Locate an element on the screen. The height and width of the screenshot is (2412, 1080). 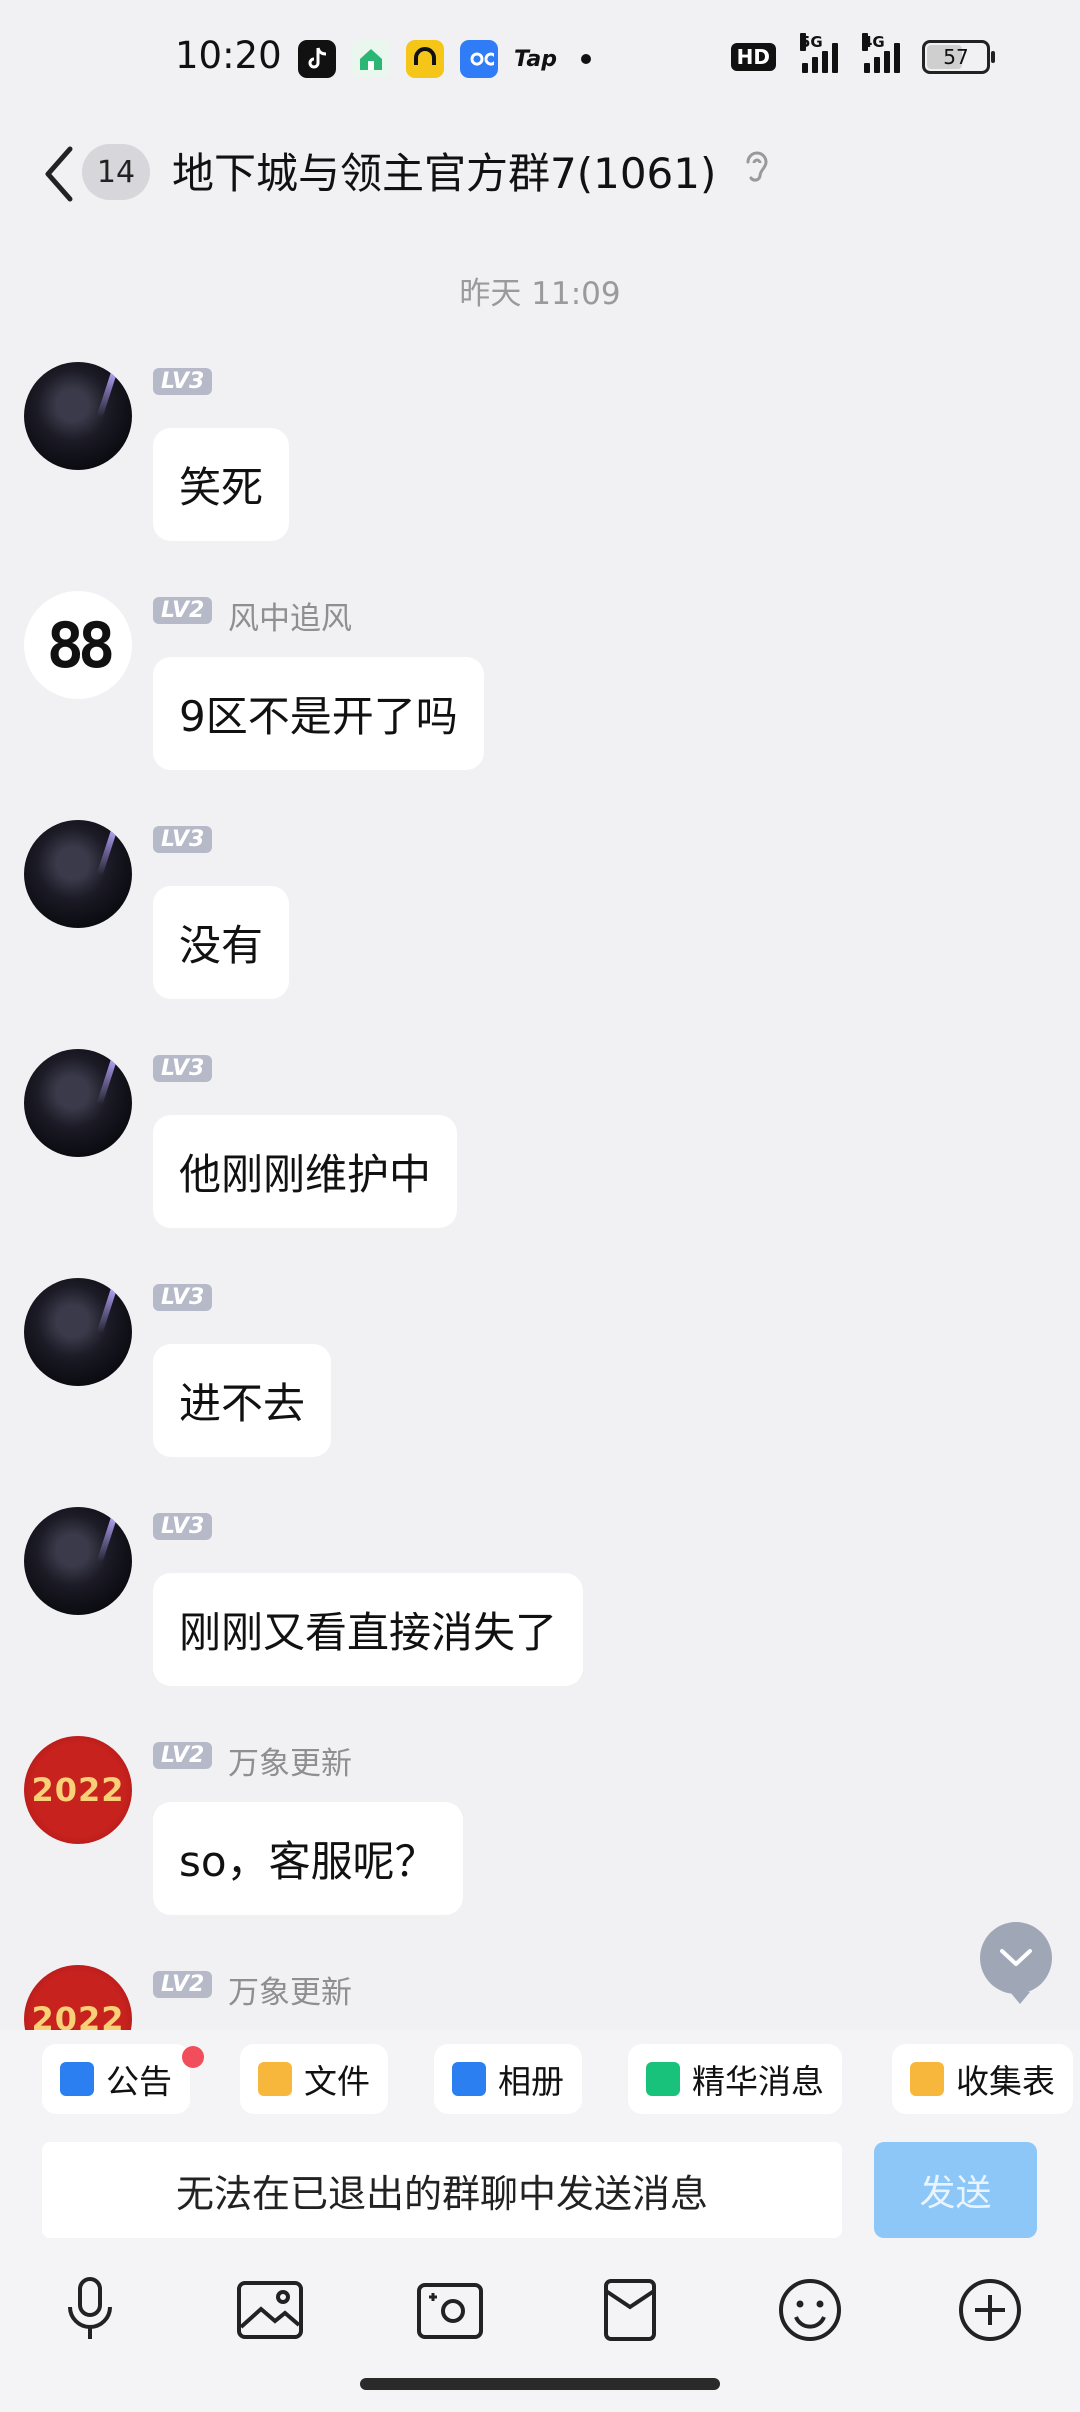
system-icons: HD 5G 4G 57 is located at coordinates (862, 53).